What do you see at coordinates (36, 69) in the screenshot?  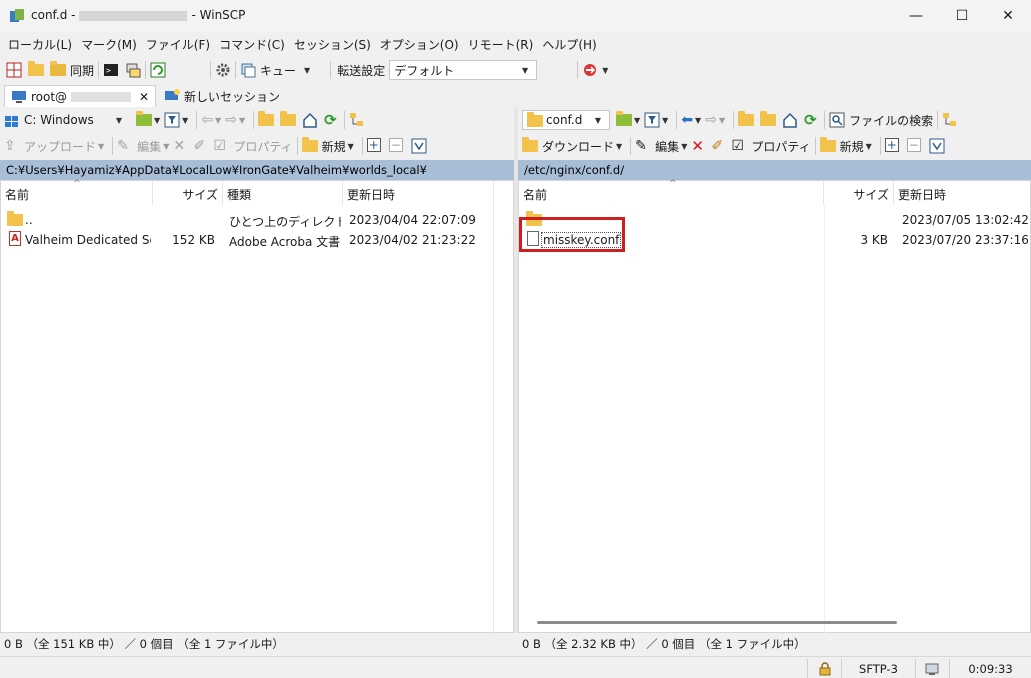 I see `synchronize-browse-icon` at bounding box center [36, 69].